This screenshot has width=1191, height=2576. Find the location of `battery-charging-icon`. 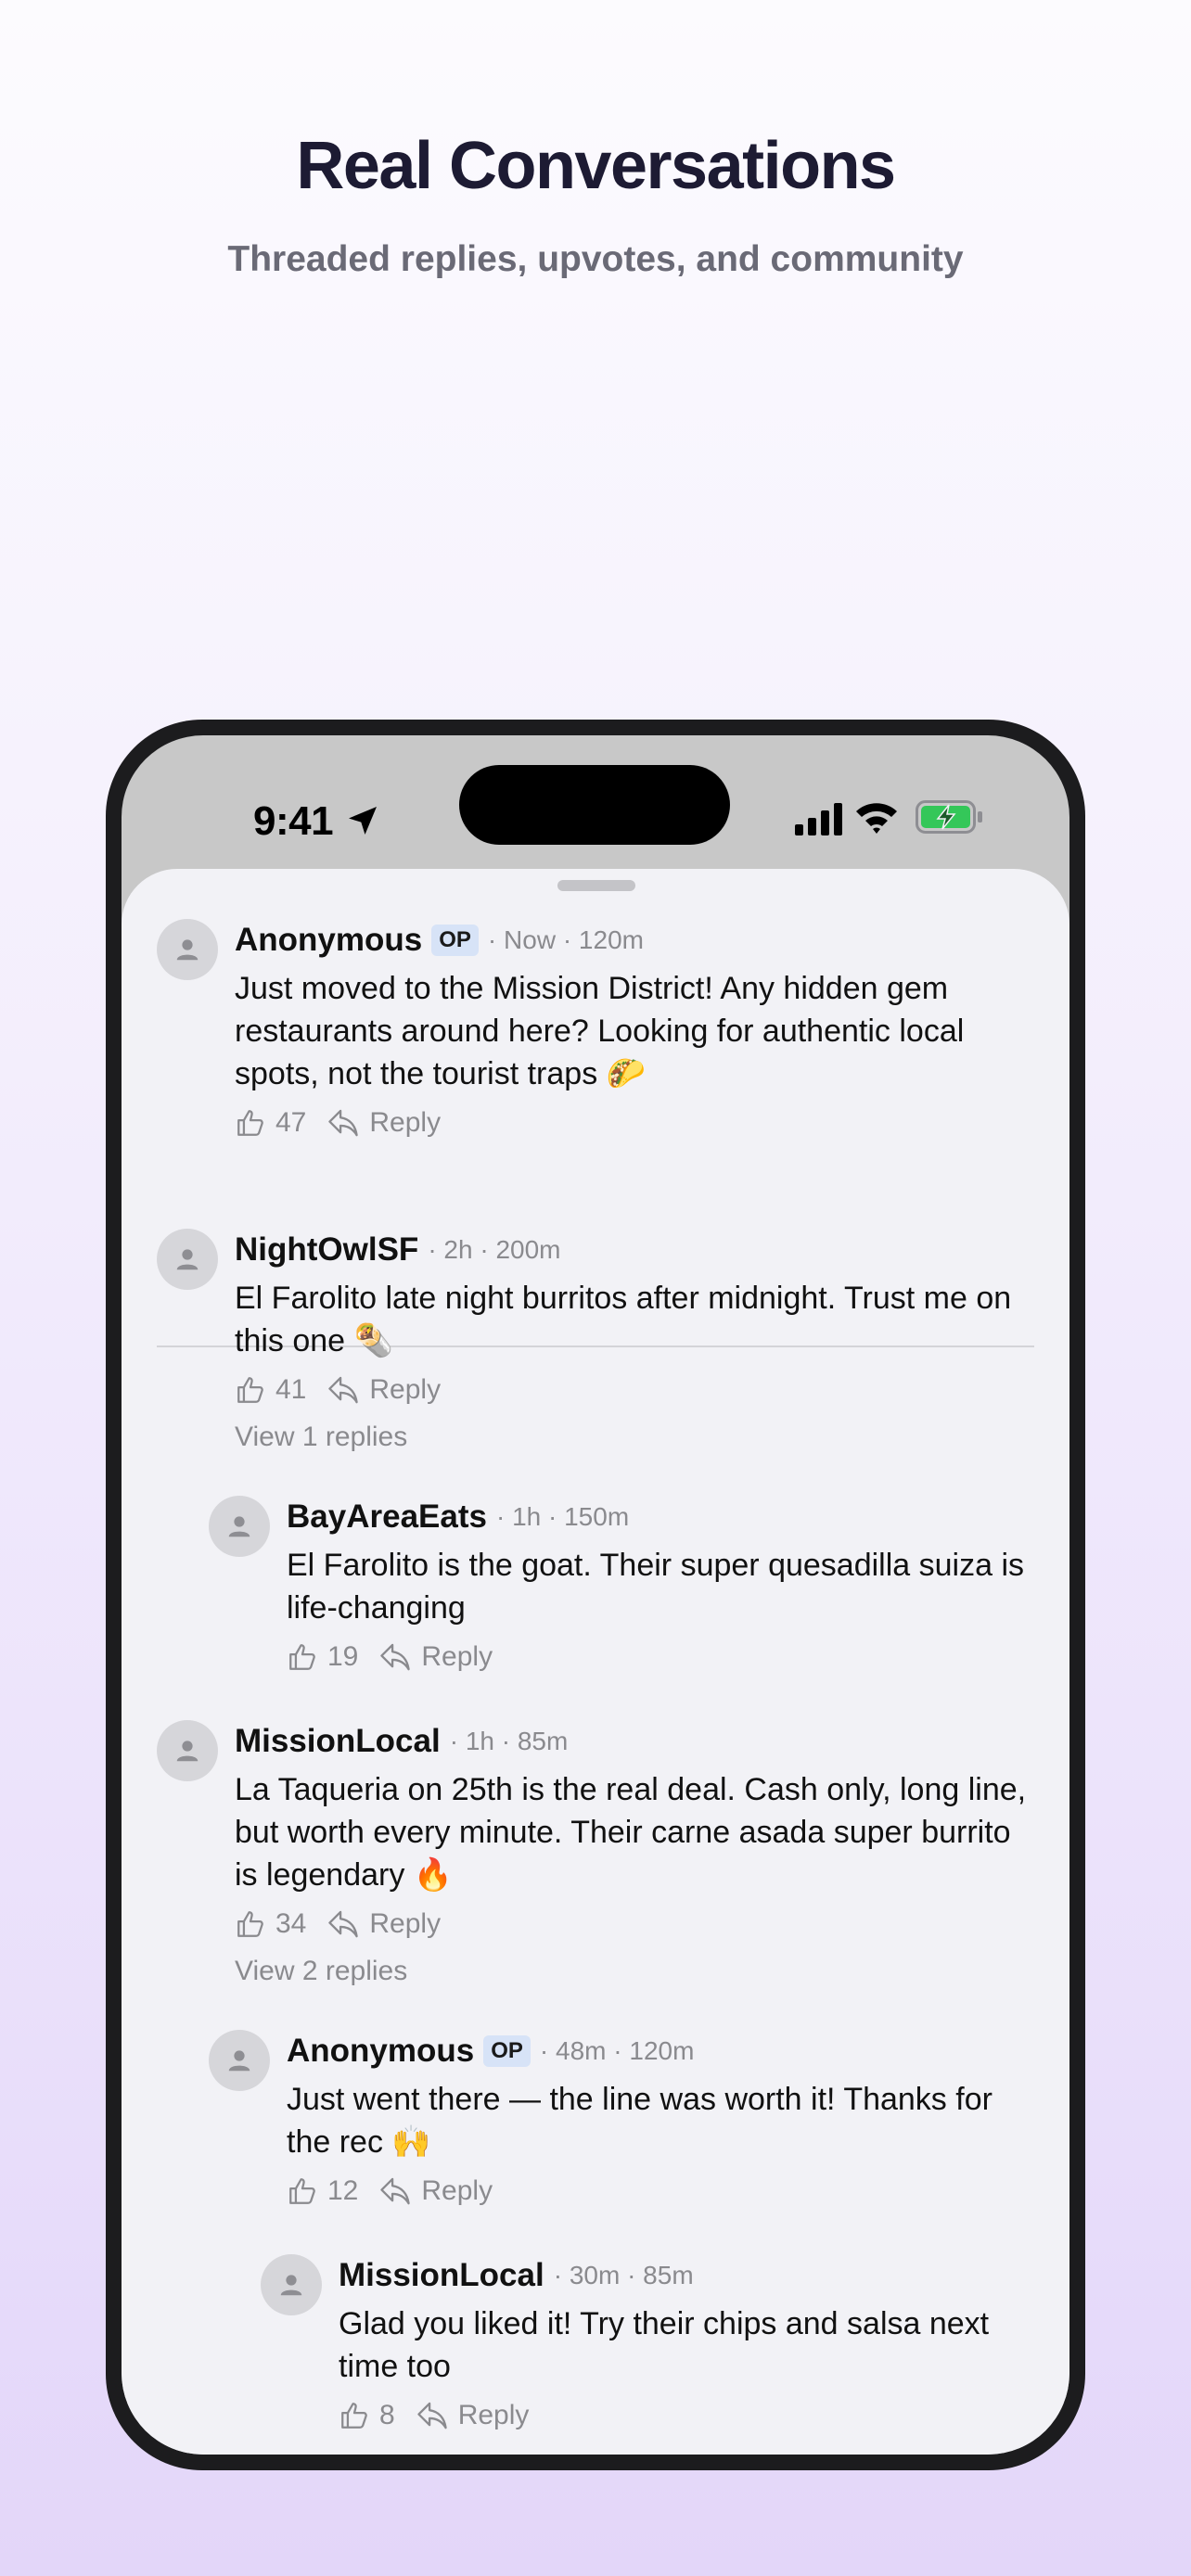

battery-charging-icon is located at coordinates (949, 817).